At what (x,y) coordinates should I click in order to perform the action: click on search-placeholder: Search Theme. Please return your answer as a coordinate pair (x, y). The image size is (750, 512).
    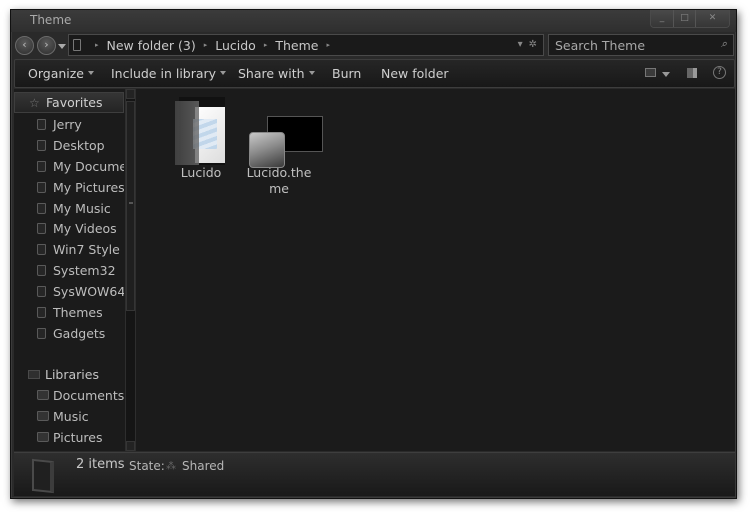
    Looking at the image, I should click on (600, 45).